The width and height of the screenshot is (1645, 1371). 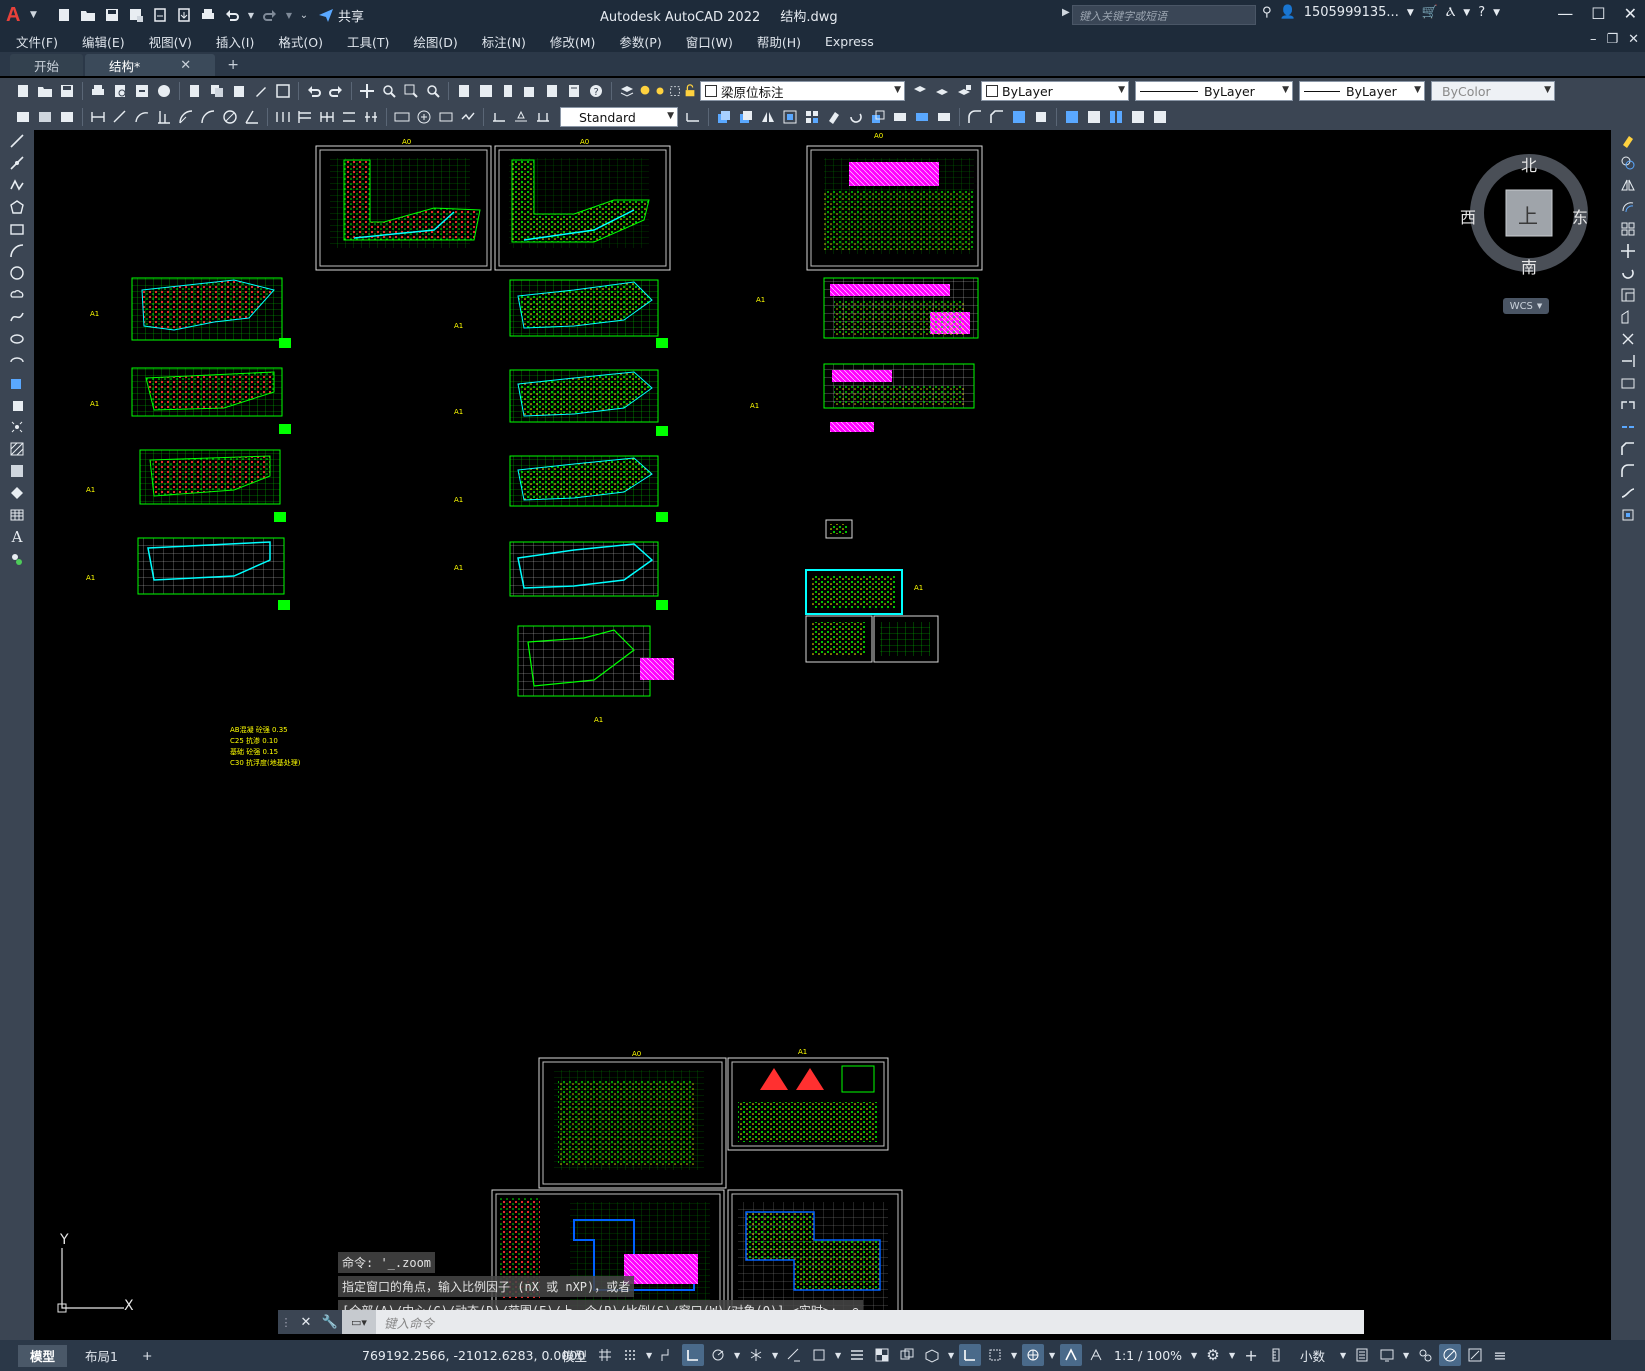 I want to click on minimize-icon: —, so click(x=1565, y=13).